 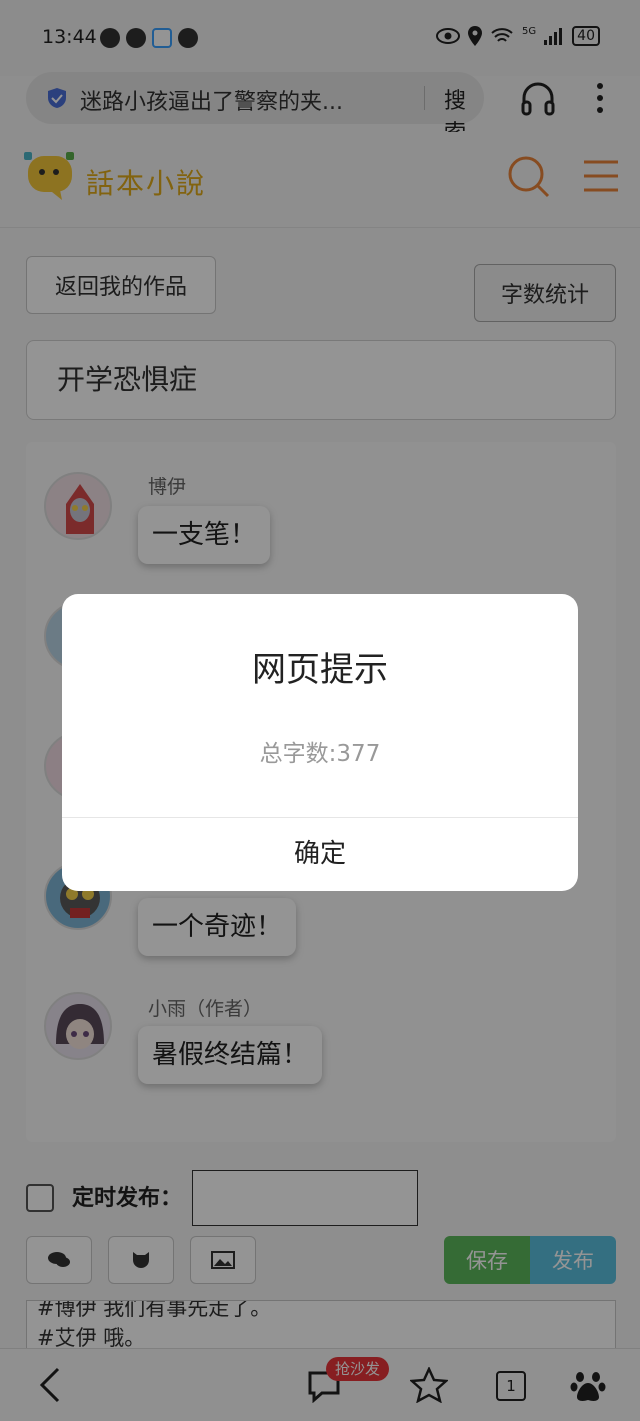 What do you see at coordinates (320, 854) in the screenshot?
I see `dialog-ok-button: 确定` at bounding box center [320, 854].